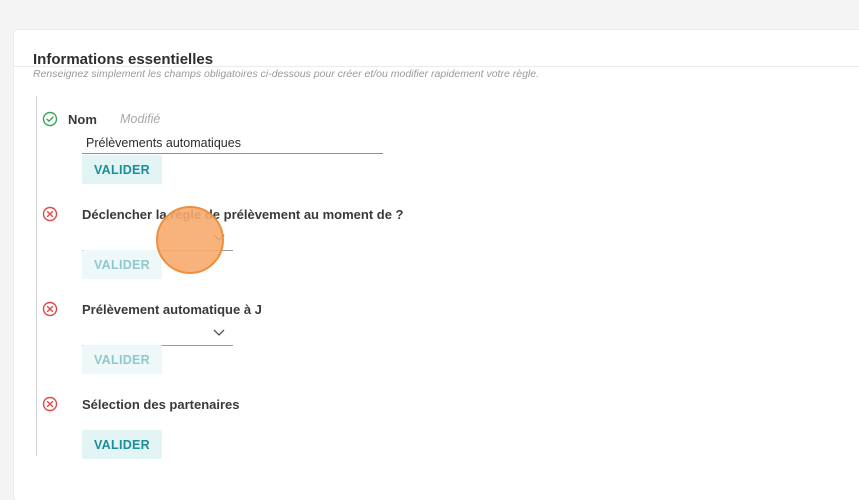 The image size is (859, 500). What do you see at coordinates (172, 309) in the screenshot?
I see `step-day-label: Prélèvement automatique à J` at bounding box center [172, 309].